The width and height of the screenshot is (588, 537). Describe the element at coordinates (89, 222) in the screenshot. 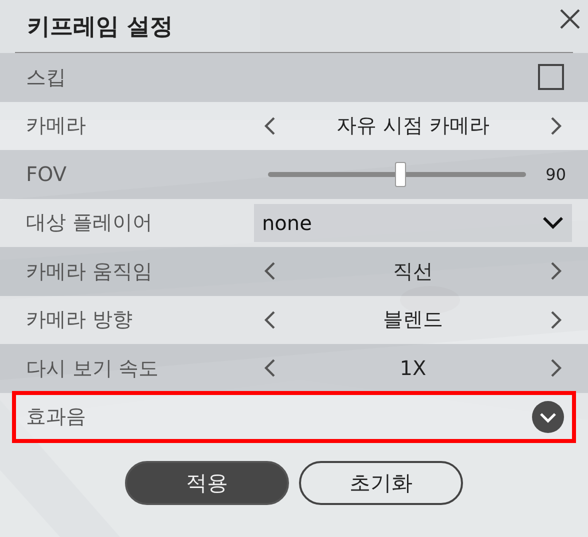

I see `setting-label: 대상 플레이어` at that location.